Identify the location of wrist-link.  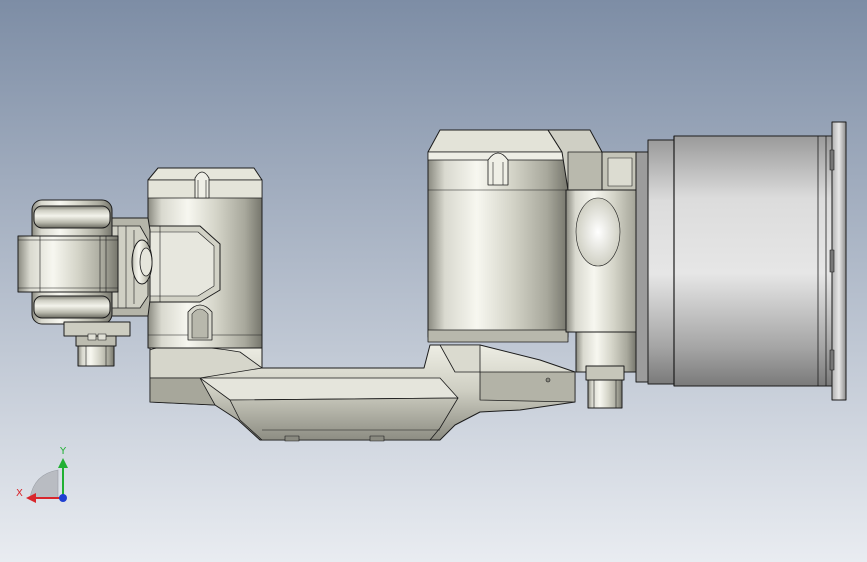
(182, 264).